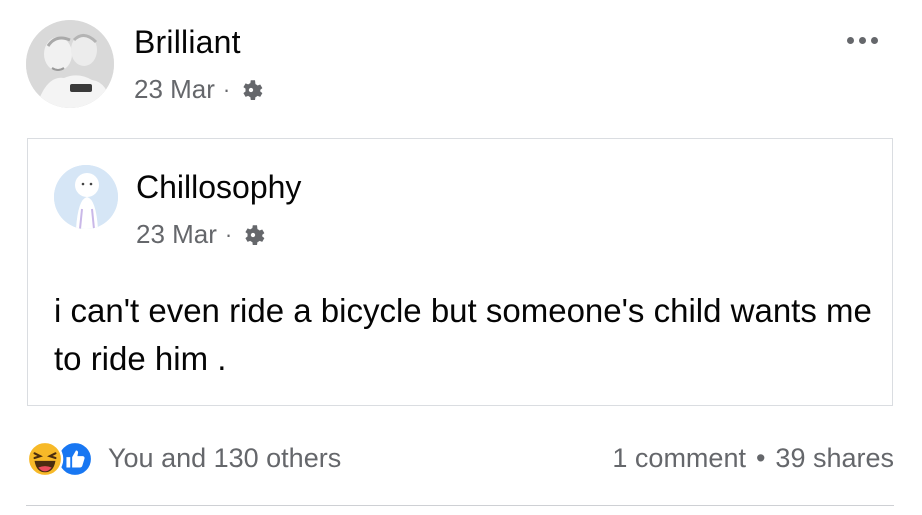 The height and width of the screenshot is (515, 922). Describe the element at coordinates (45, 459) in the screenshot. I see `haha-icon` at that location.